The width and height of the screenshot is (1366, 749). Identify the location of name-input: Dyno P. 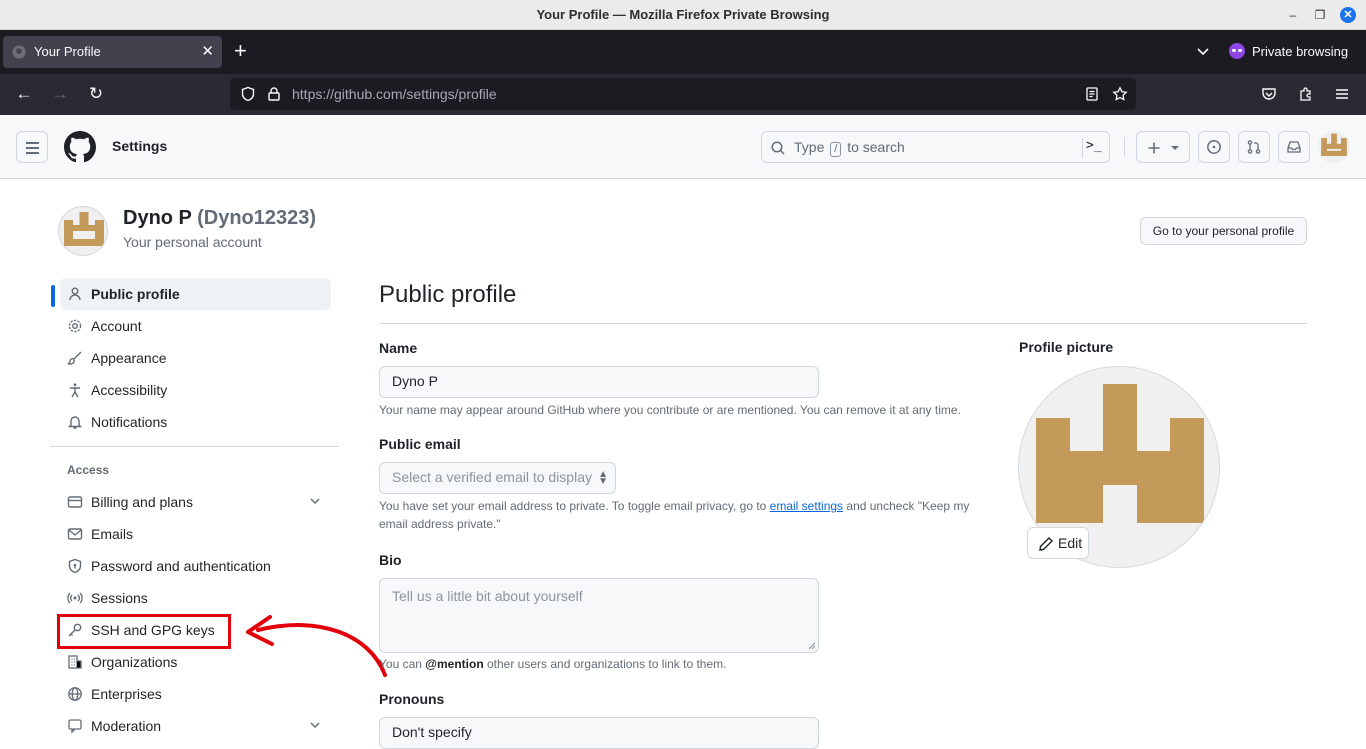
(599, 382).